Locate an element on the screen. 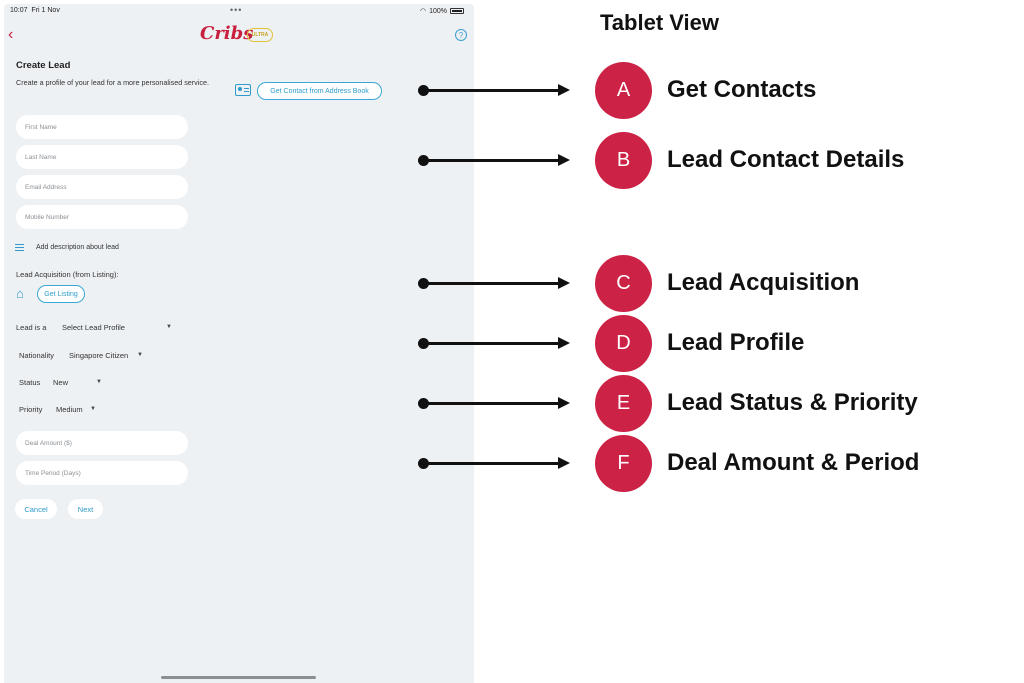  get-contact-button: Get Contact from Address Book is located at coordinates (319, 91).